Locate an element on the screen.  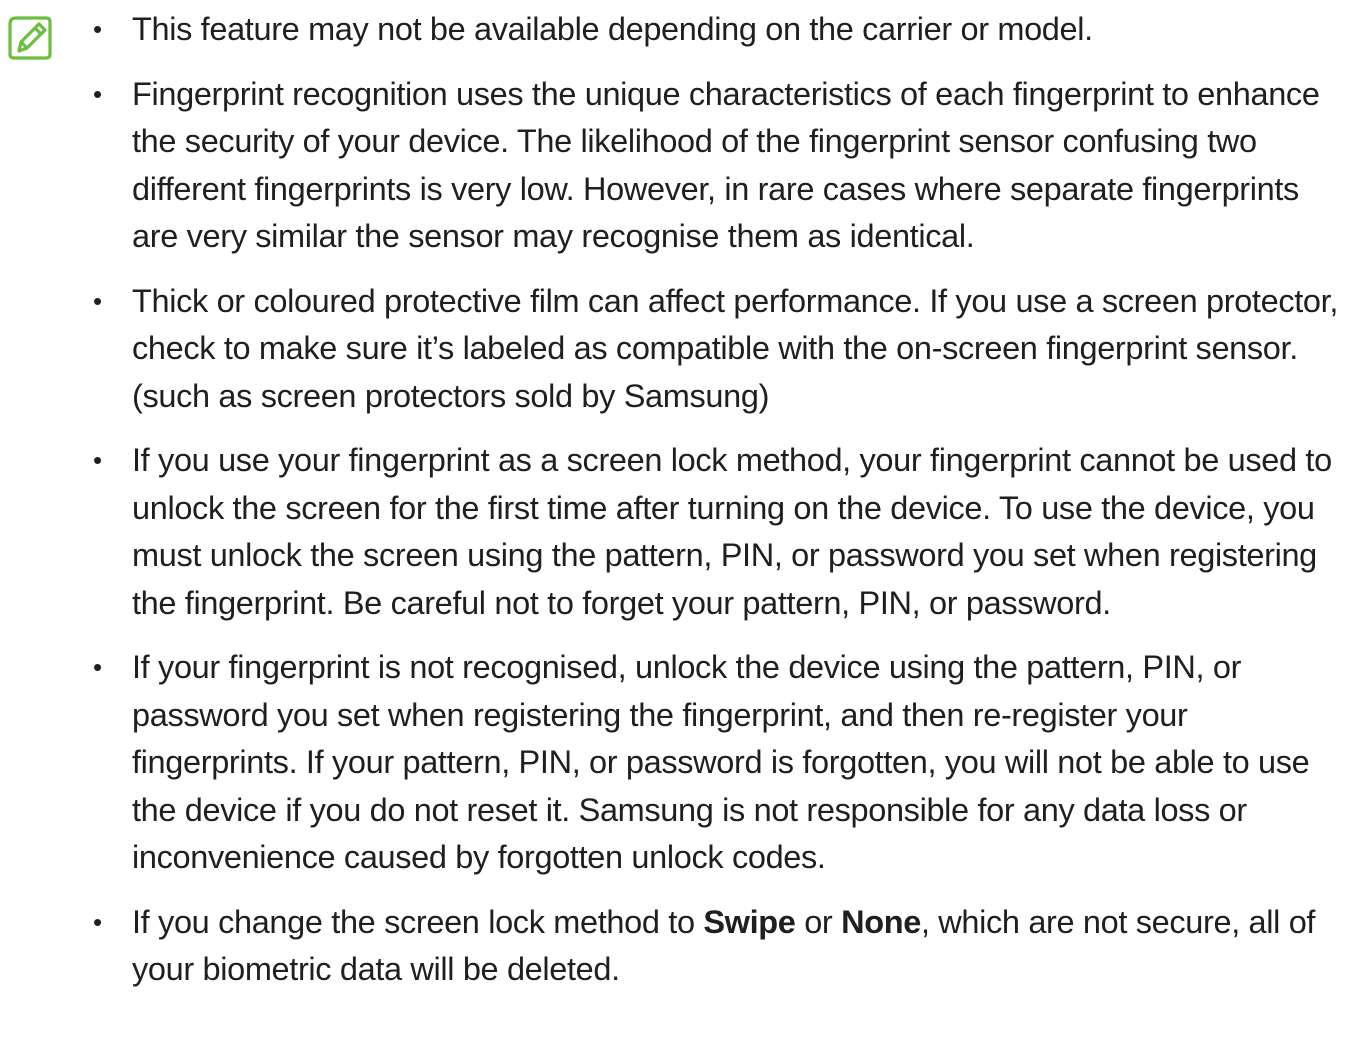
none-option-label: None is located at coordinates (881, 921).